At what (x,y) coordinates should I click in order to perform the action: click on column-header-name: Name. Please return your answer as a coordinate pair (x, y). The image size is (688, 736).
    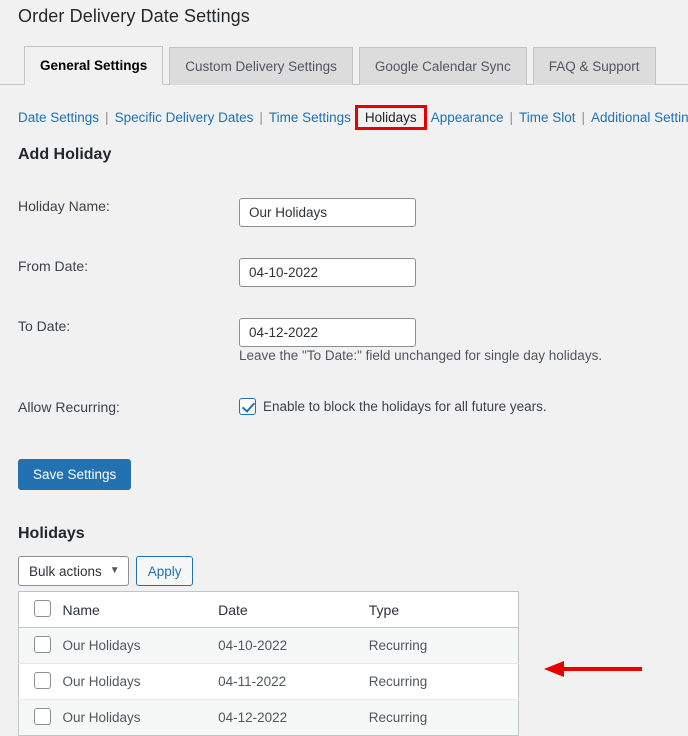
    Looking at the image, I should click on (140, 609).